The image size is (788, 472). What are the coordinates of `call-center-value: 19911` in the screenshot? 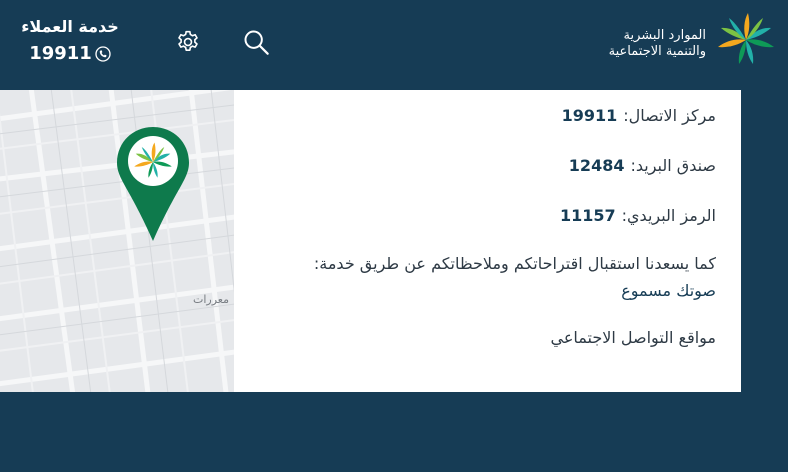 It's located at (590, 115).